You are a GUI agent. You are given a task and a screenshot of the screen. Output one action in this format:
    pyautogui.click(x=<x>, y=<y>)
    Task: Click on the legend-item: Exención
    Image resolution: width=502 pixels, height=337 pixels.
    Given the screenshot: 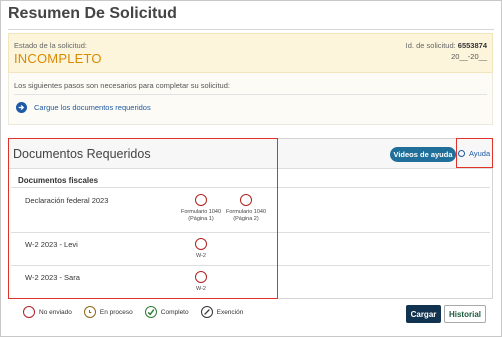 What is the action you would take?
    pyautogui.click(x=222, y=312)
    